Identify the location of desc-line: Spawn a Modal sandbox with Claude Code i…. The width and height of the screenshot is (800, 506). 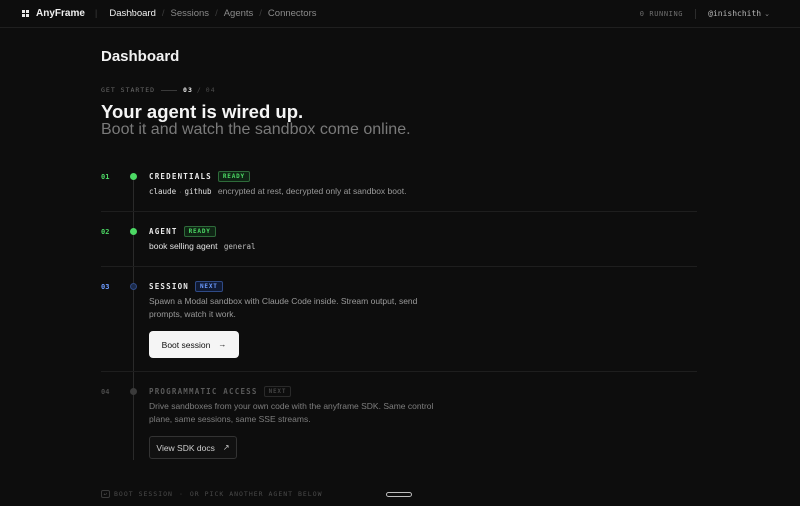
(283, 301).